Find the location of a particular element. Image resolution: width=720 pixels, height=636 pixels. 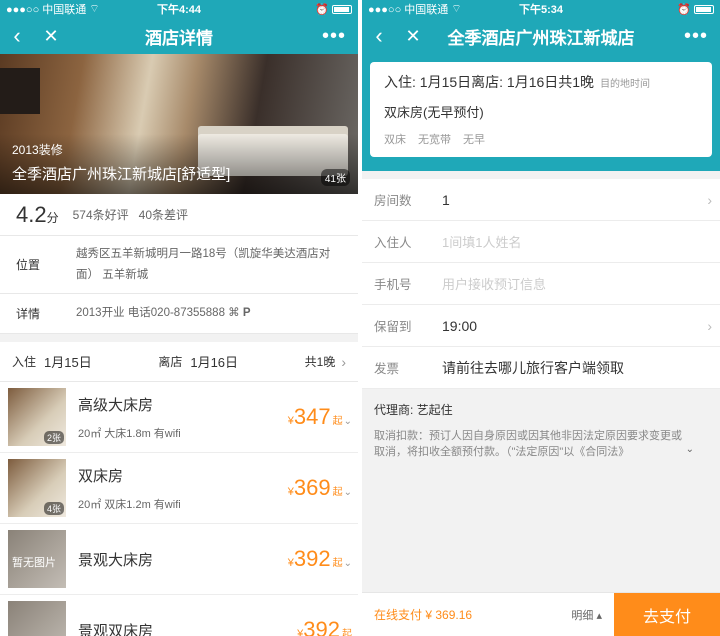

rating-row: 4.2 分 574条好评 40条差评 is located at coordinates (179, 215).